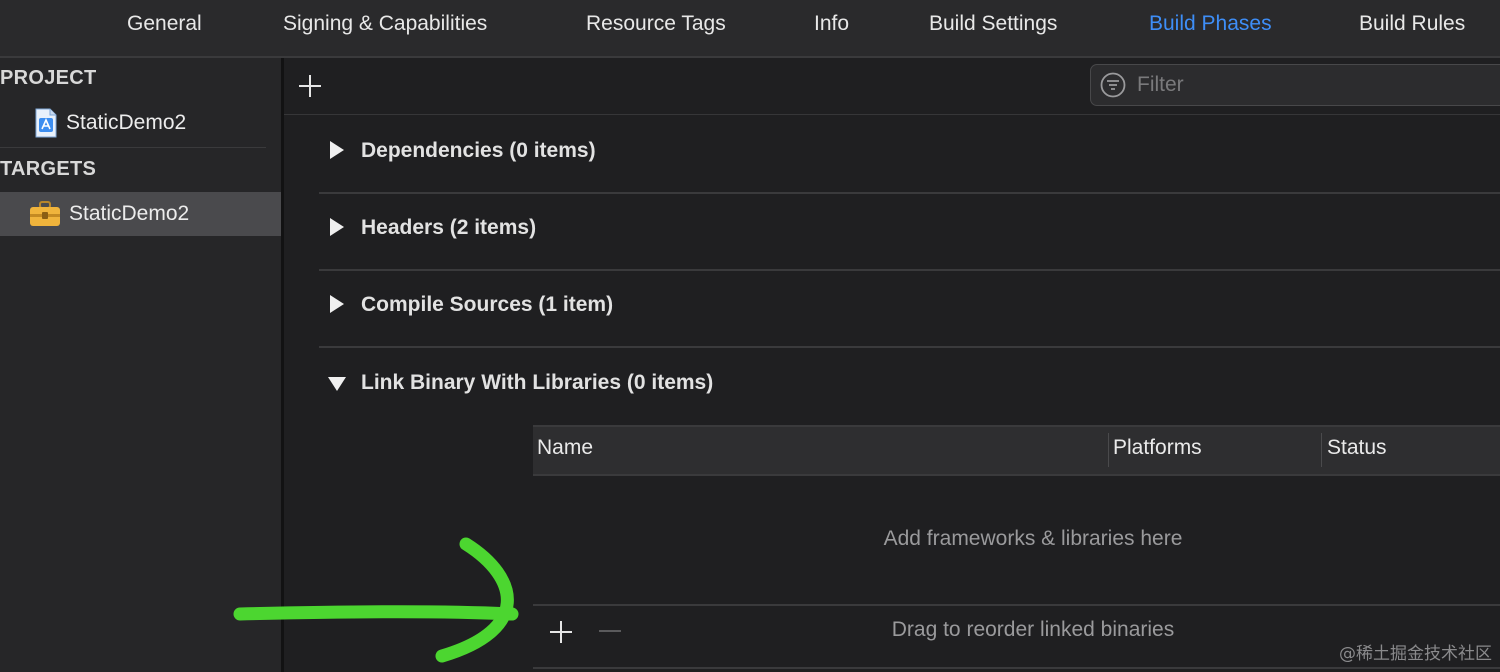 This screenshot has height=672, width=1500. What do you see at coordinates (1033, 538) in the screenshot?
I see `libraries-empty-hint: Add frameworks & libraries here` at bounding box center [1033, 538].